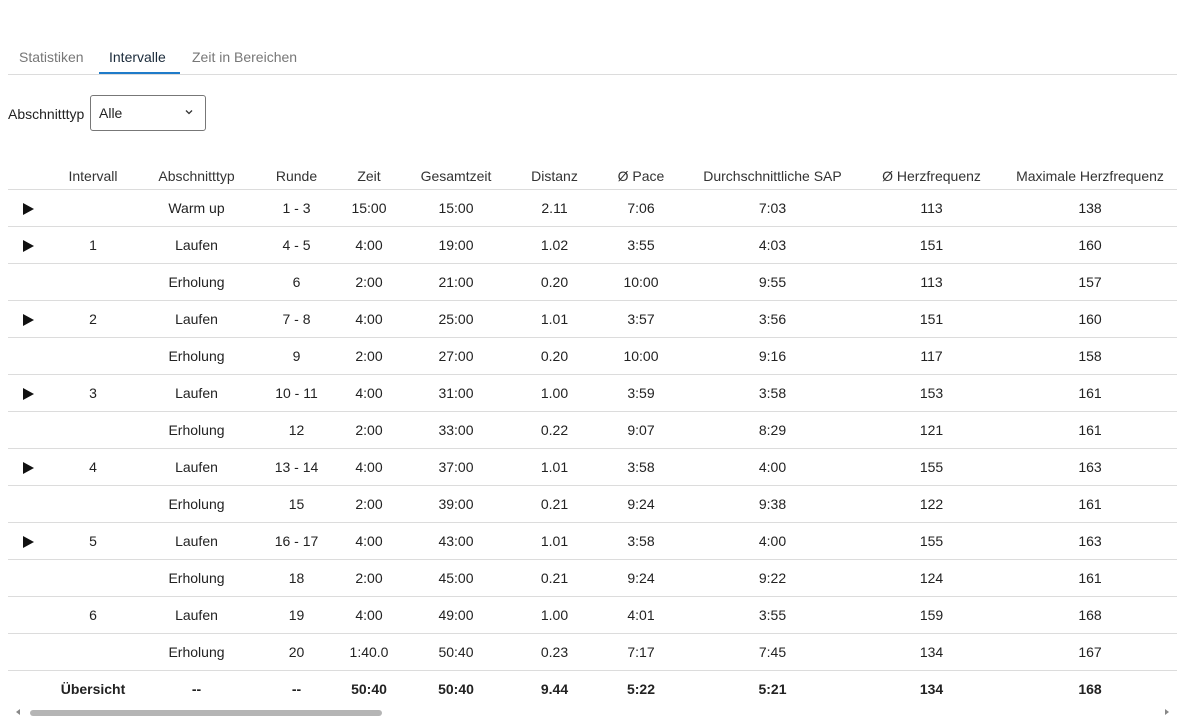 The height and width of the screenshot is (716, 1196). I want to click on cell-runde: 19, so click(296, 615).